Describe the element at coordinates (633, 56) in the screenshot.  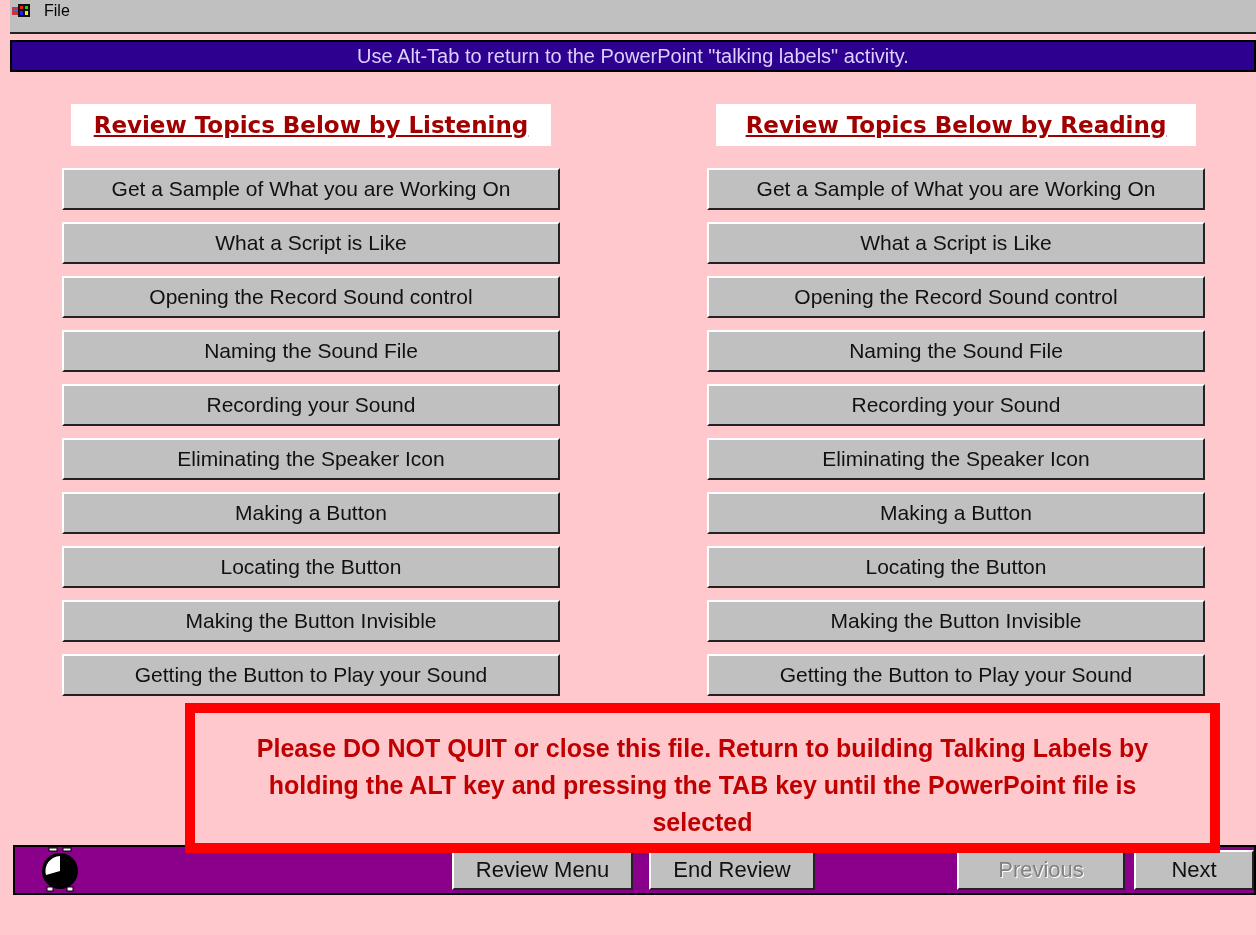
I see `banner: Use Alt-Tab to return to the PowerPoint "talking labels" activity.` at that location.